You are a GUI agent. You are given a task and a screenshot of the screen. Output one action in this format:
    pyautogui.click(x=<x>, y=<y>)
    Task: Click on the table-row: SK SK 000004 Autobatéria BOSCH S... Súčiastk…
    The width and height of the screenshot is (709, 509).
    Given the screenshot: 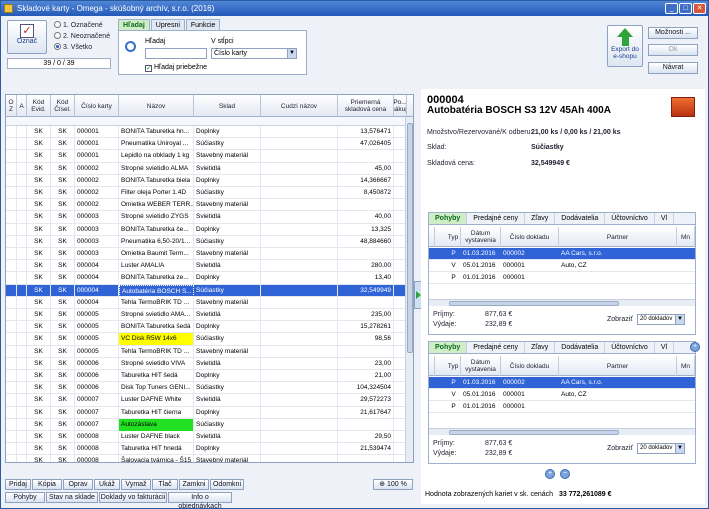 What is the action you would take?
    pyautogui.click(x=209, y=290)
    